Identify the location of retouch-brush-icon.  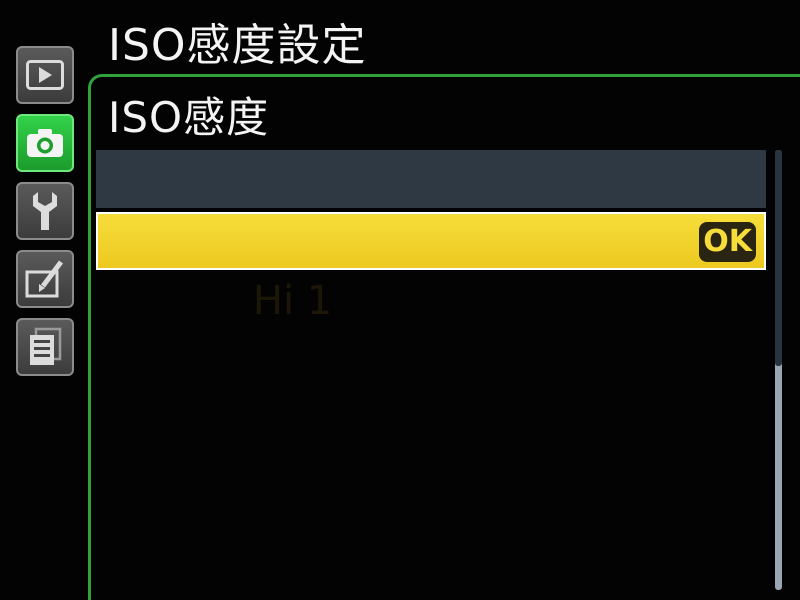
(44, 279).